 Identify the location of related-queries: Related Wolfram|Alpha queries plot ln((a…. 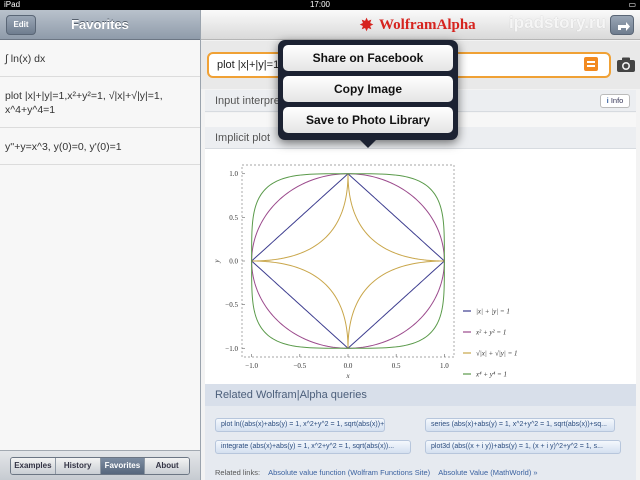
(420, 432).